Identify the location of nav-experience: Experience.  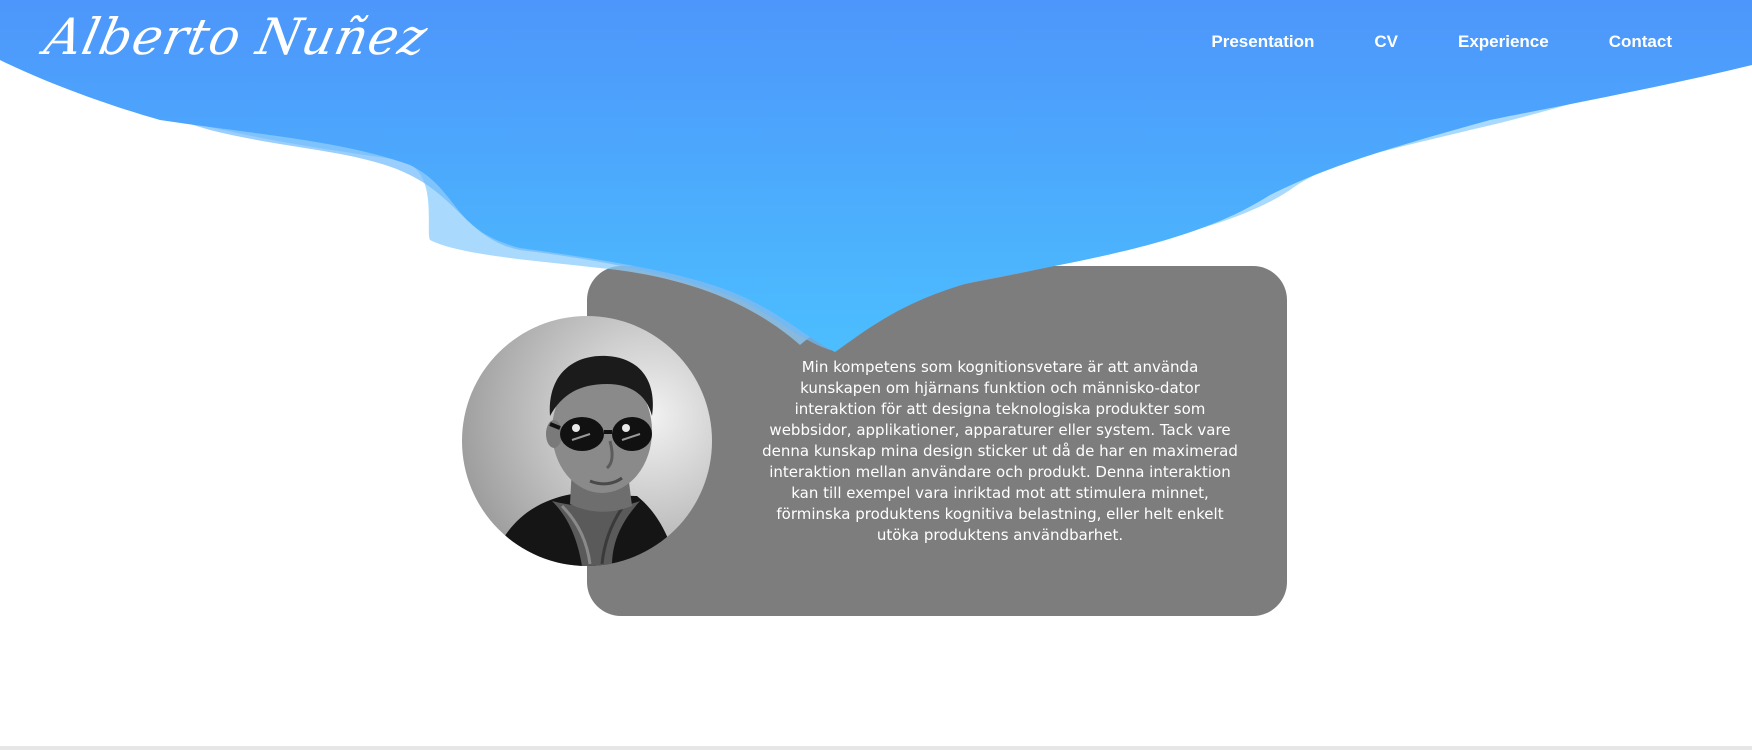
(1503, 42).